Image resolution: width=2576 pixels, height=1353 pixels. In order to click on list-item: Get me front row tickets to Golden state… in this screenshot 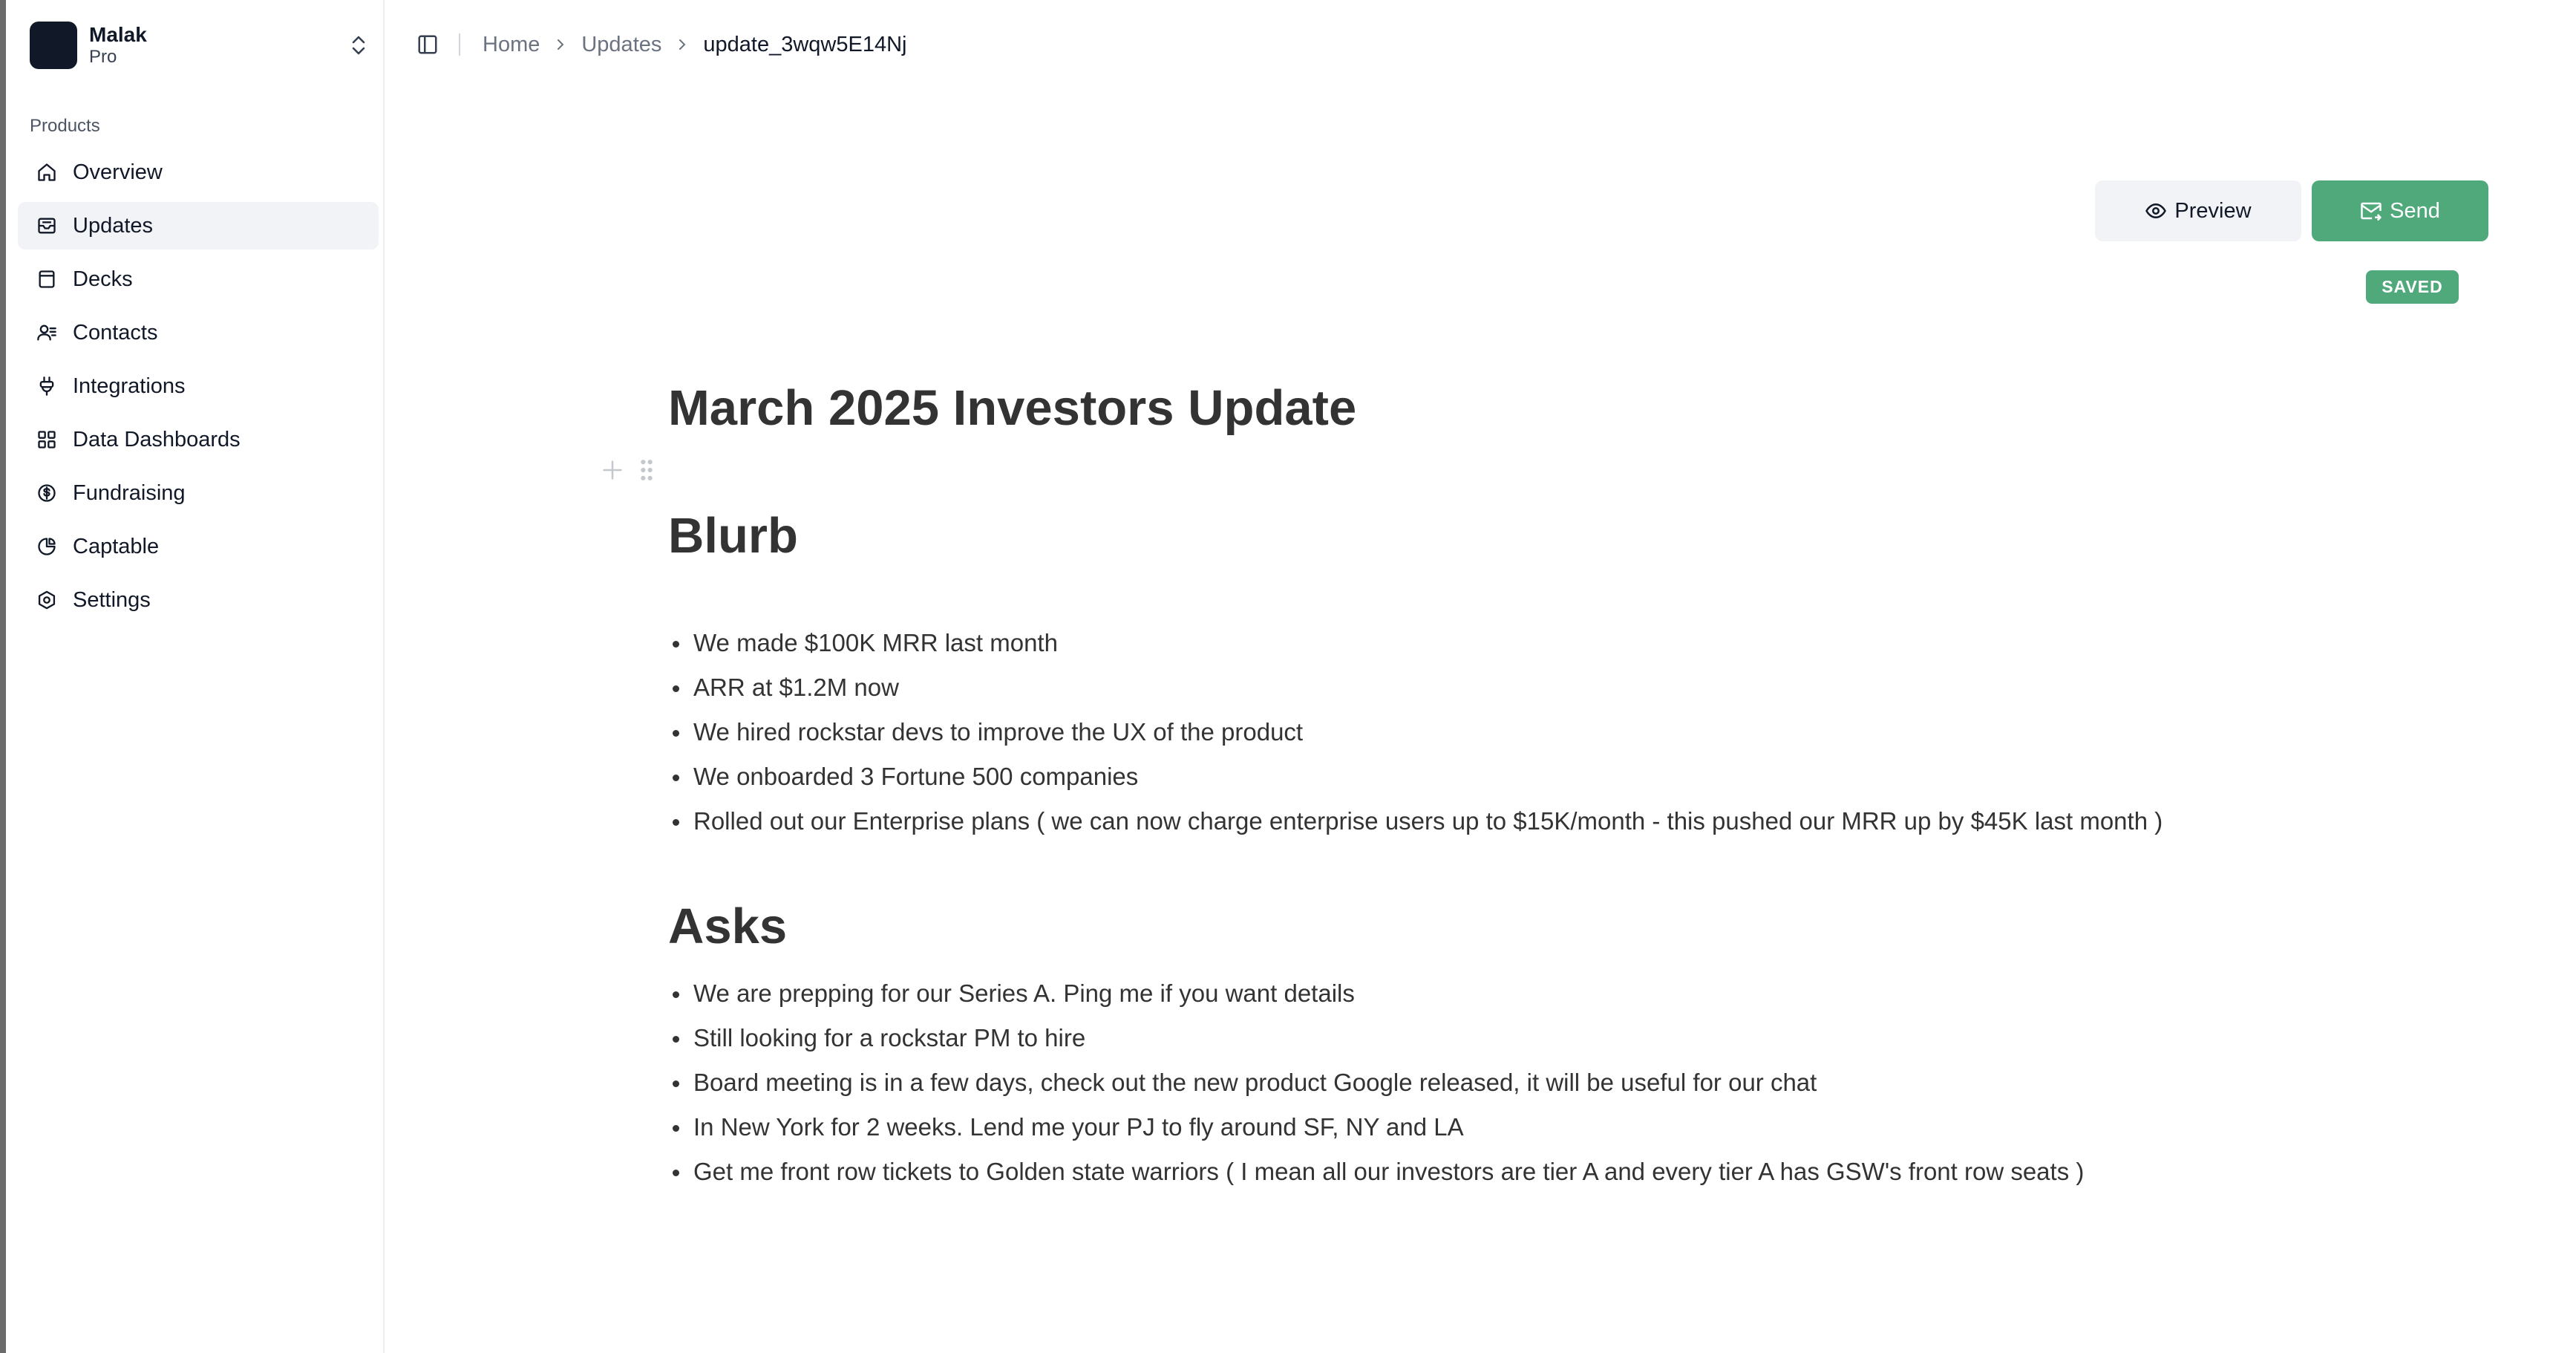, I will do `click(1378, 1173)`.